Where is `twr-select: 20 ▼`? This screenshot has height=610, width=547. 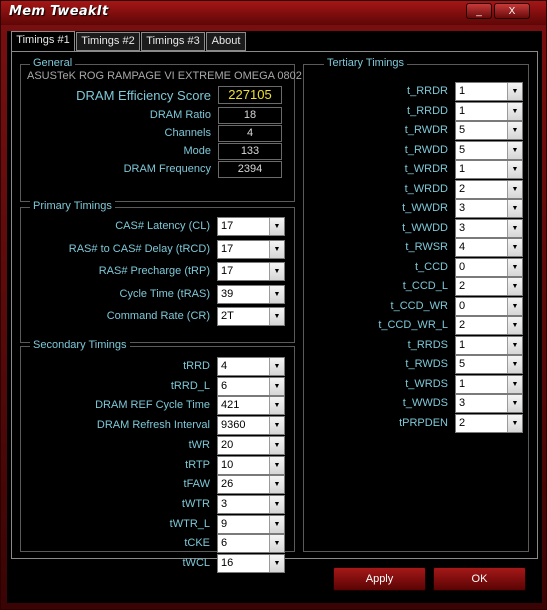
twr-select: 20 ▼ is located at coordinates (251, 445).